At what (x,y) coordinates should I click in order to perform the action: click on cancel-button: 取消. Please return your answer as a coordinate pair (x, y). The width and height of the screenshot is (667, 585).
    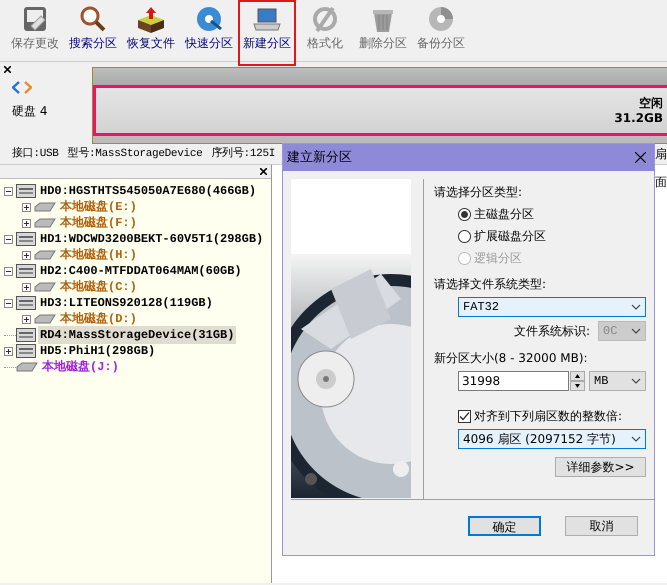
    Looking at the image, I should click on (601, 526).